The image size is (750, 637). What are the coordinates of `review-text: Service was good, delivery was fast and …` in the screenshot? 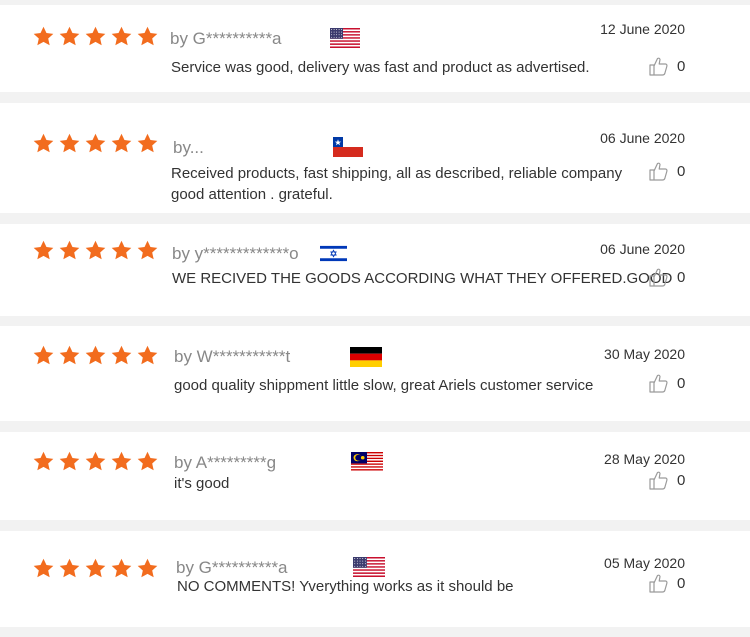 It's located at (380, 67).